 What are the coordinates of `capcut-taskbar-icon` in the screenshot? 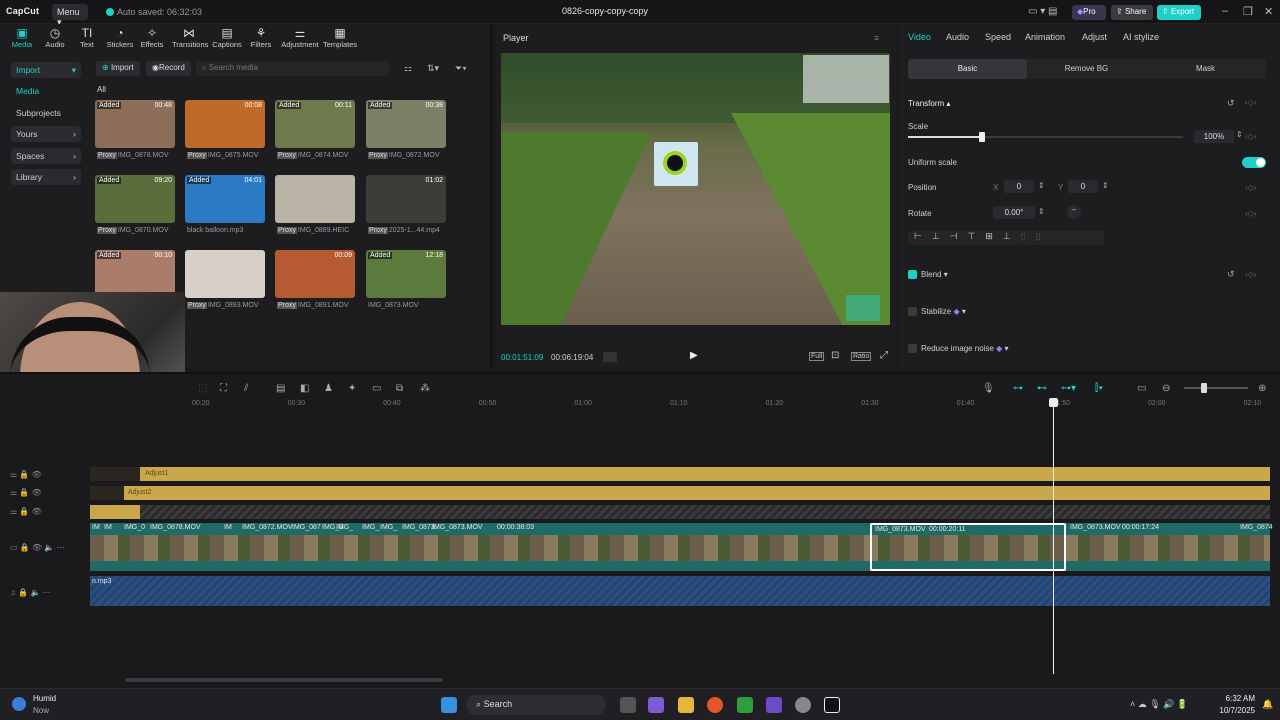 It's located at (832, 705).